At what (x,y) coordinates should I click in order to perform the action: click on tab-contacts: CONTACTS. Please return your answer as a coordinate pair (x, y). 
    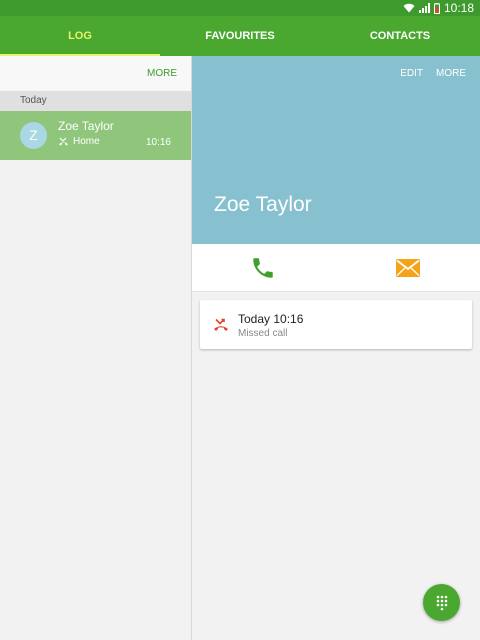
    Looking at the image, I should click on (400, 36).